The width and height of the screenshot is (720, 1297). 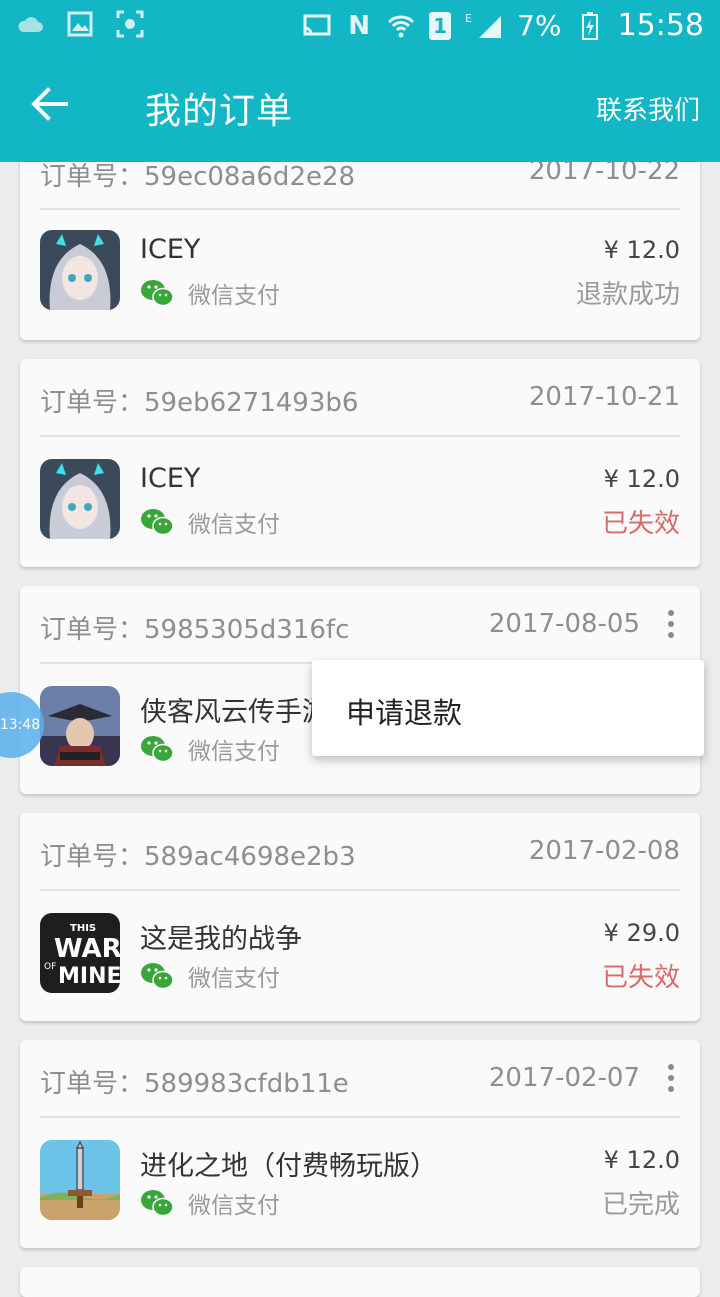 I want to click on game-icon-this-war-of-mine: THIS WAR OF MINE, so click(x=80, y=953).